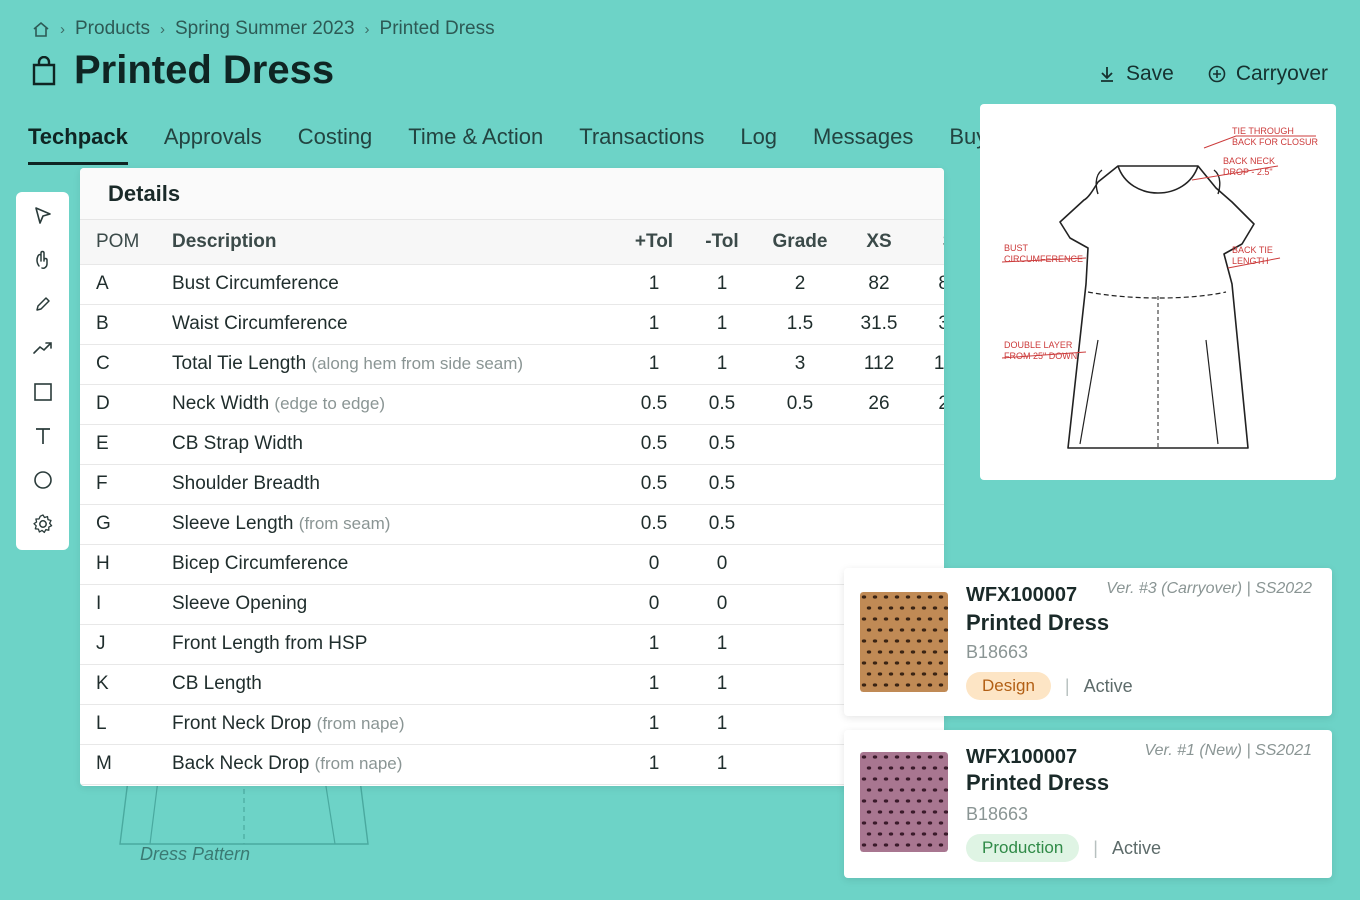 The width and height of the screenshot is (1360, 900). Describe the element at coordinates (1209, 588) in the screenshot. I see `product-version: Ver. #3 (Carryover) | SS2022` at that location.